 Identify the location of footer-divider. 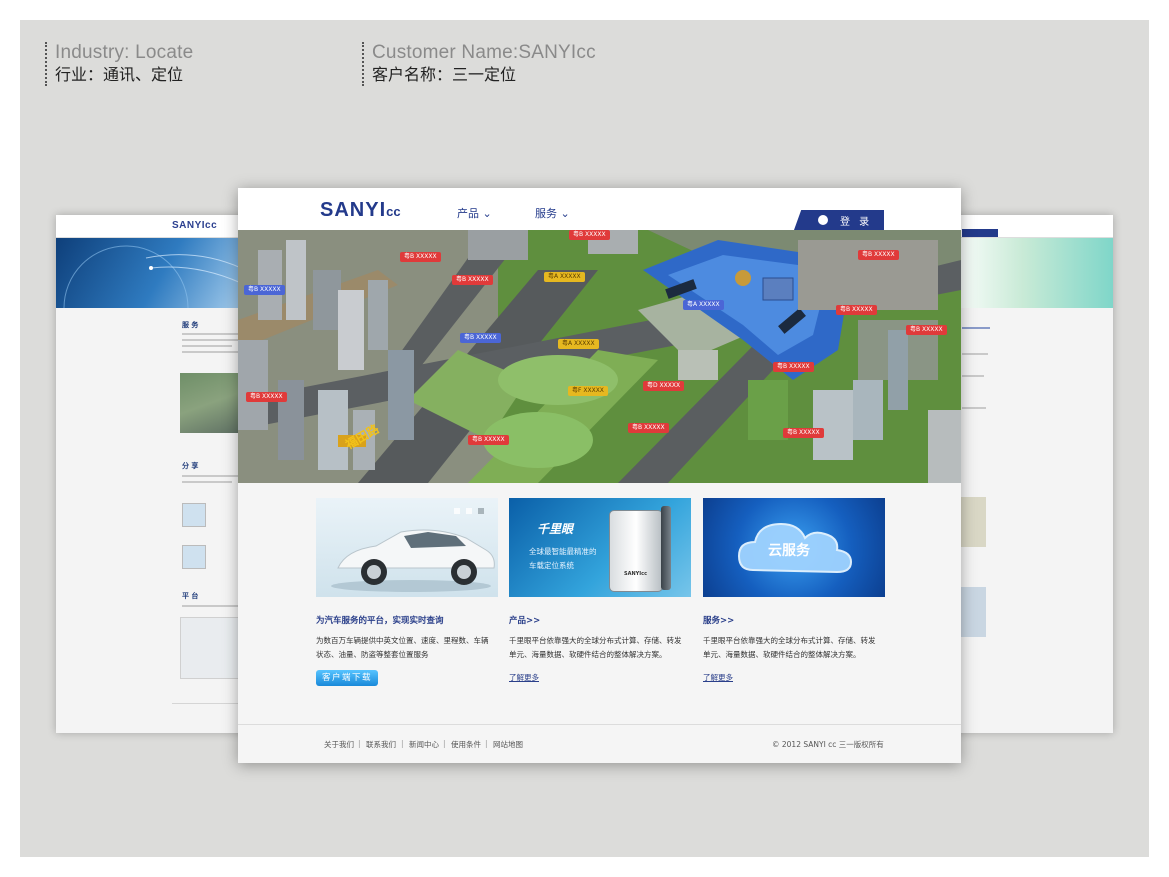
(599, 724).